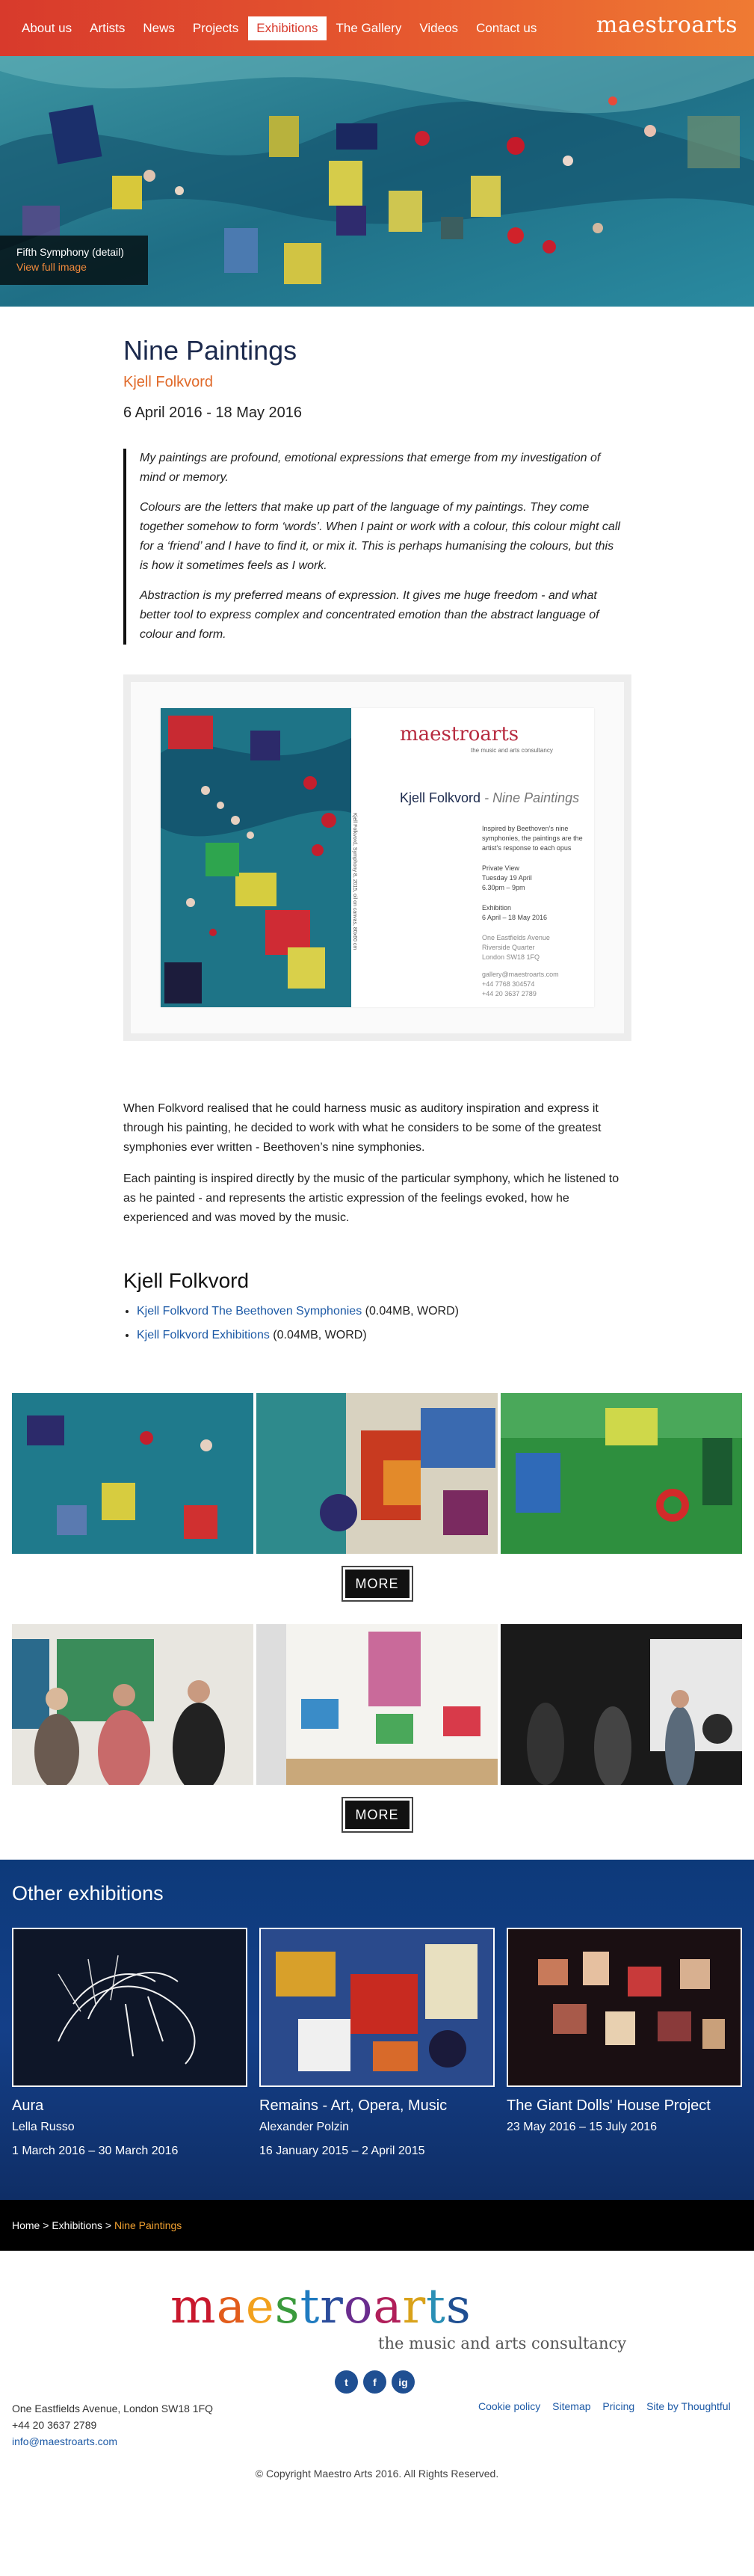 The image size is (754, 2576). Describe the element at coordinates (438, 28) in the screenshot. I see `nav-videos: Videos` at that location.